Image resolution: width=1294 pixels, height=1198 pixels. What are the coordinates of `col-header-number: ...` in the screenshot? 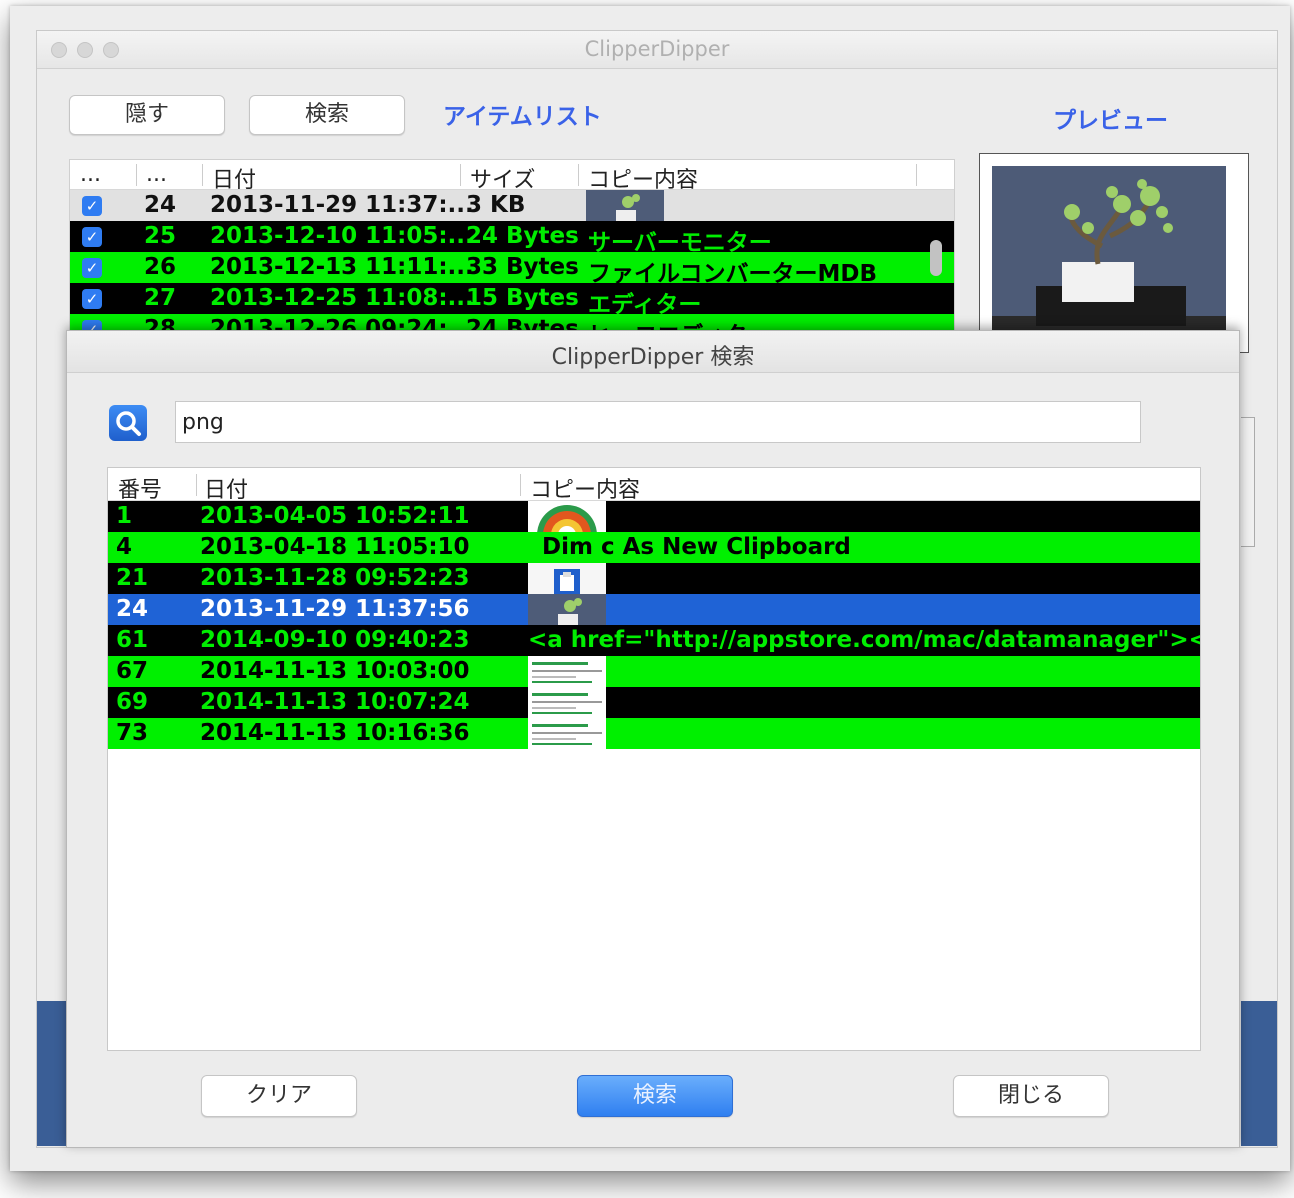 It's located at (156, 174).